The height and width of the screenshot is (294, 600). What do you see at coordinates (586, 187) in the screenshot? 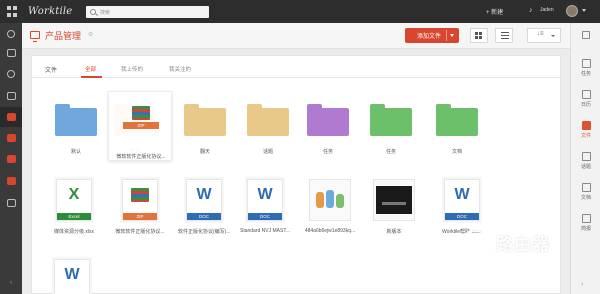
I see `document-icon` at bounding box center [586, 187].